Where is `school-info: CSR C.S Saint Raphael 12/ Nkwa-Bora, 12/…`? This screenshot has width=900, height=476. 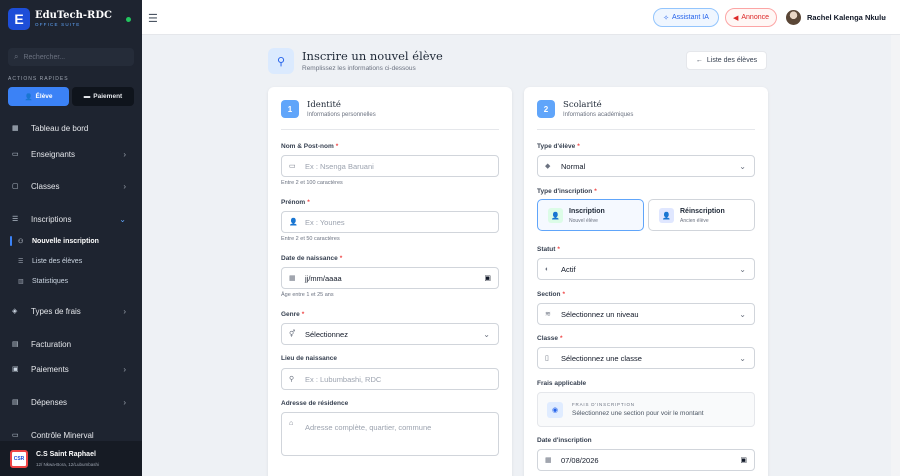
school-info: CSR C.S Saint Raphael 12/ Nkwa-Bora, 12/… is located at coordinates (71, 458).